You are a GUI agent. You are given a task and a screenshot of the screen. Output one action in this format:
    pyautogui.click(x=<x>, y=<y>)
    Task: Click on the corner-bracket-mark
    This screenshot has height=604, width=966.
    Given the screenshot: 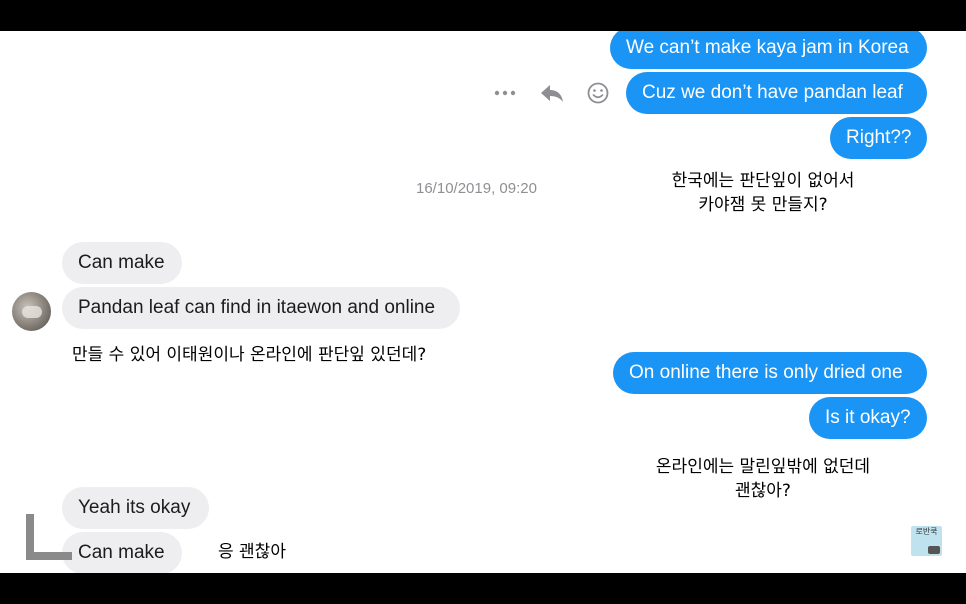 What is the action you would take?
    pyautogui.click(x=49, y=537)
    